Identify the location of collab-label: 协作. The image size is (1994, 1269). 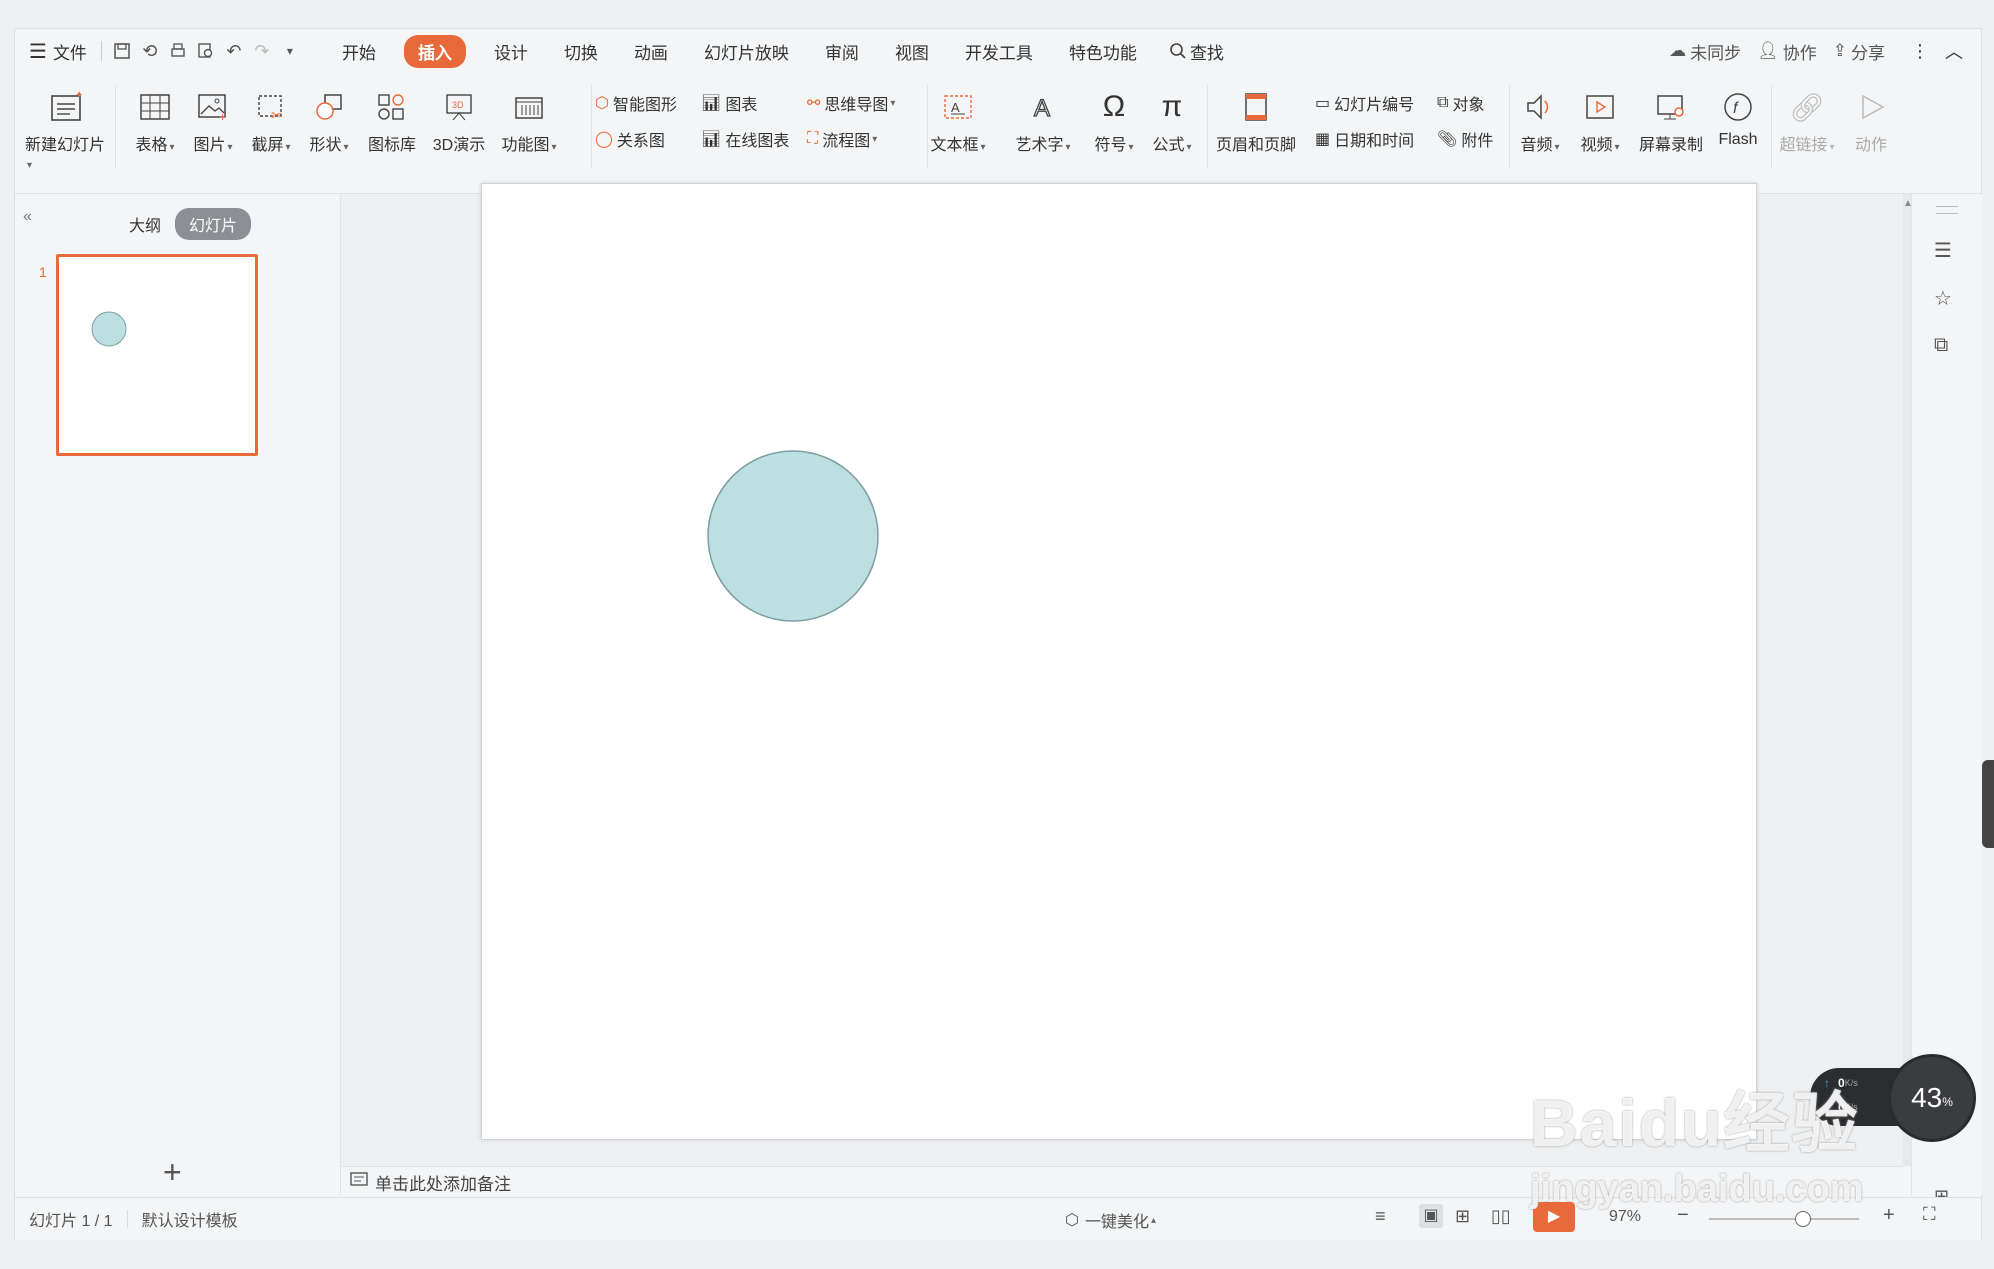
(1799, 53).